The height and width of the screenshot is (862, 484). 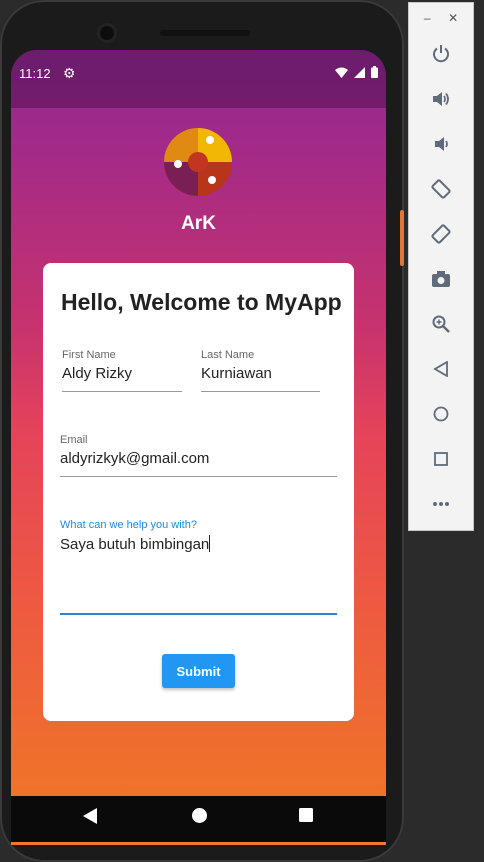 I want to click on first-name-field: First Name Aldy Rizky, so click(x=122, y=370).